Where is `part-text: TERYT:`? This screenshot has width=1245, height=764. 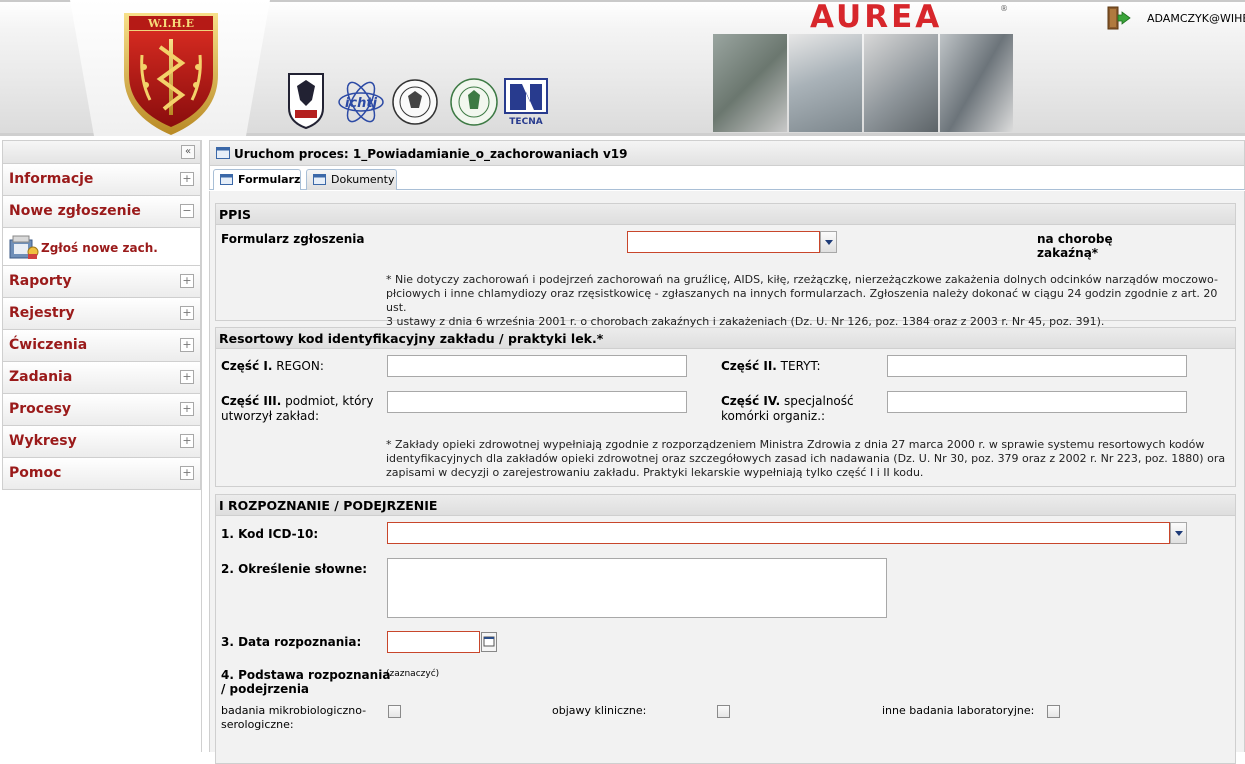
part-text: TERYT: is located at coordinates (798, 366).